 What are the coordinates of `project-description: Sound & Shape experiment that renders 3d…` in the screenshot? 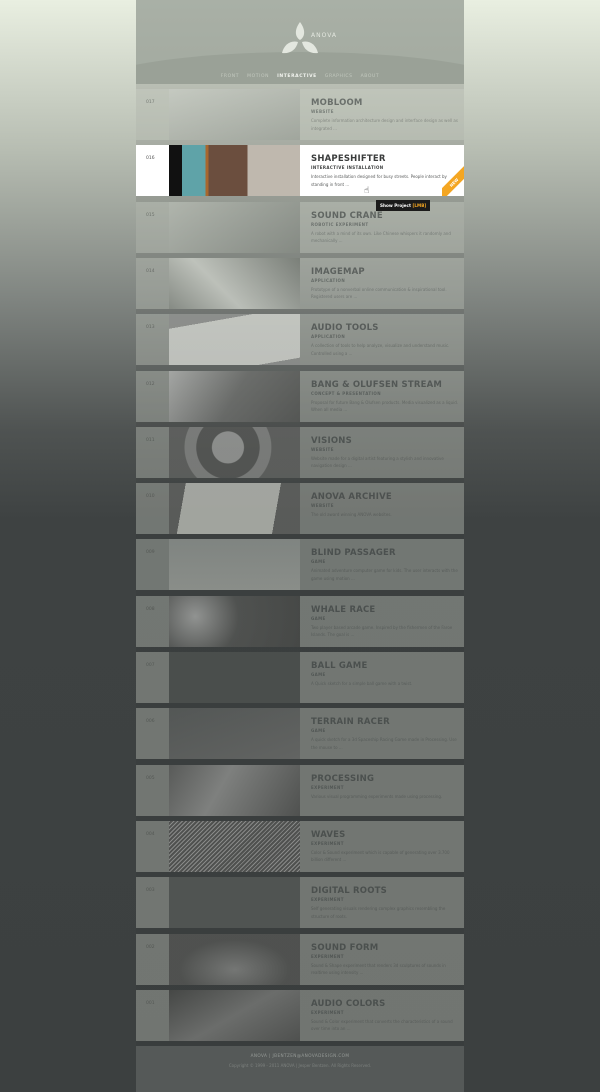 It's located at (378, 969).